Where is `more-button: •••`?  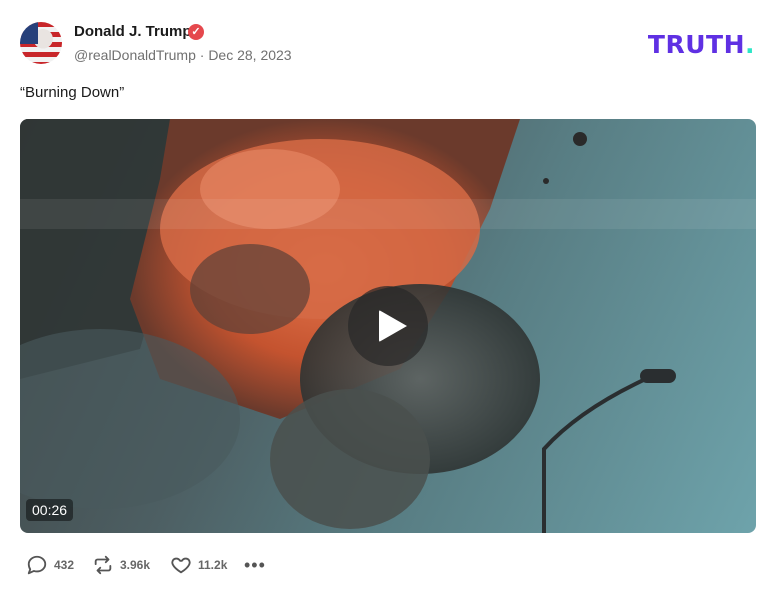
more-button: ••• is located at coordinates (255, 565).